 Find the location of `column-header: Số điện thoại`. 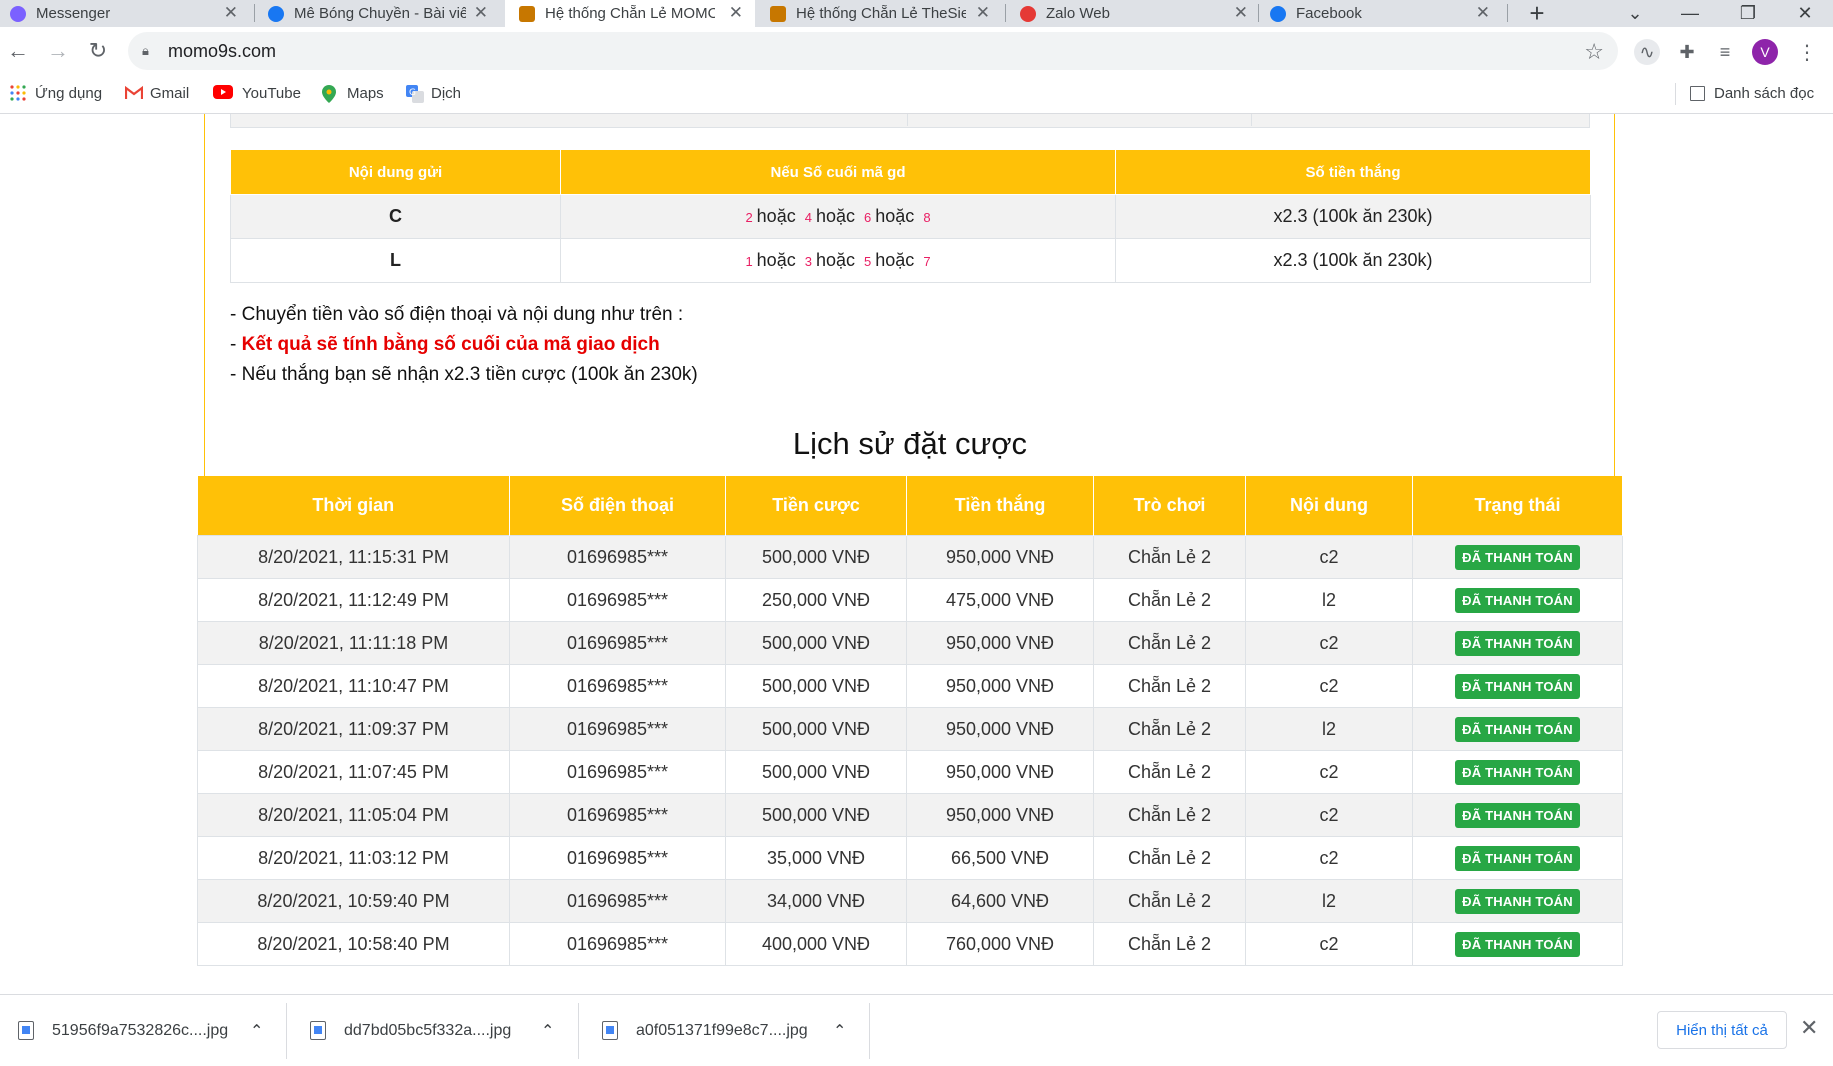

column-header: Số điện thoại is located at coordinates (617, 506).